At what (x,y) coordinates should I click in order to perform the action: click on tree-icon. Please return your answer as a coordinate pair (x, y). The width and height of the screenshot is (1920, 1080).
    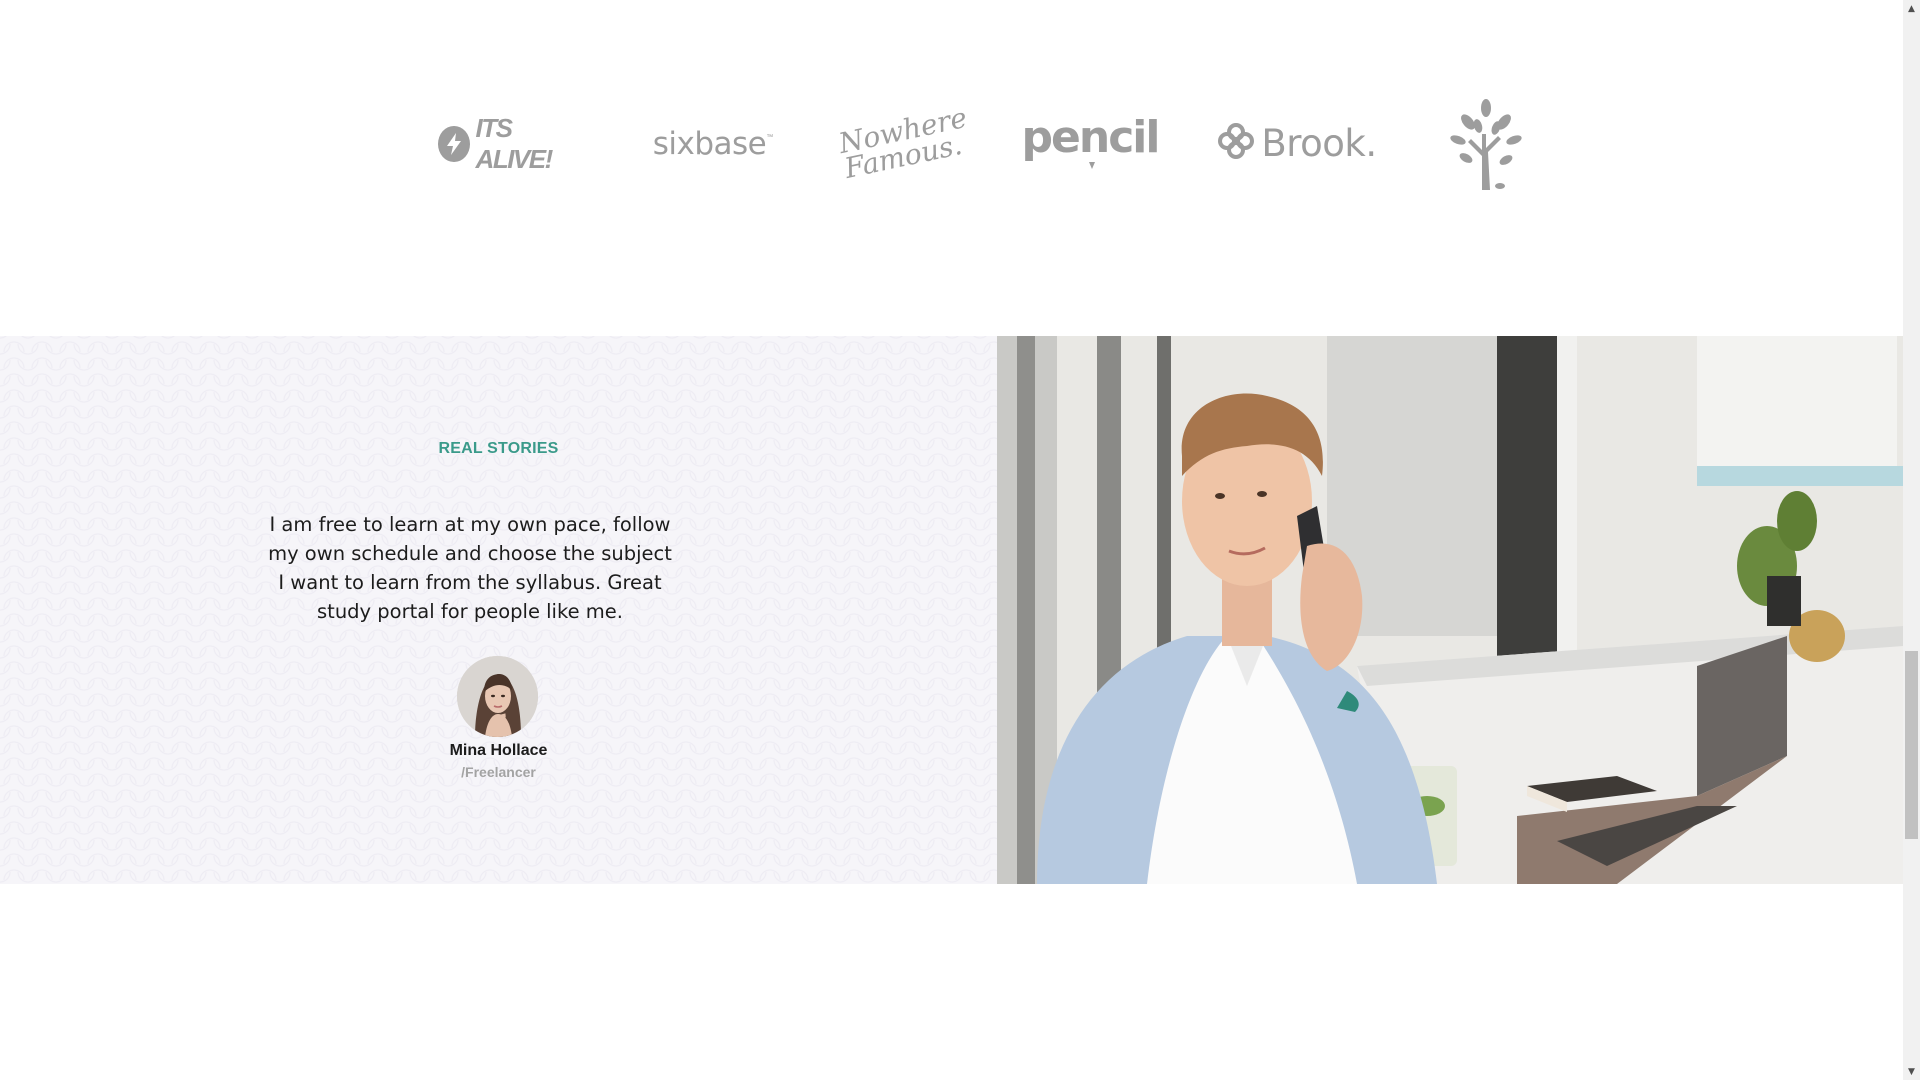
    Looking at the image, I should click on (1486, 144).